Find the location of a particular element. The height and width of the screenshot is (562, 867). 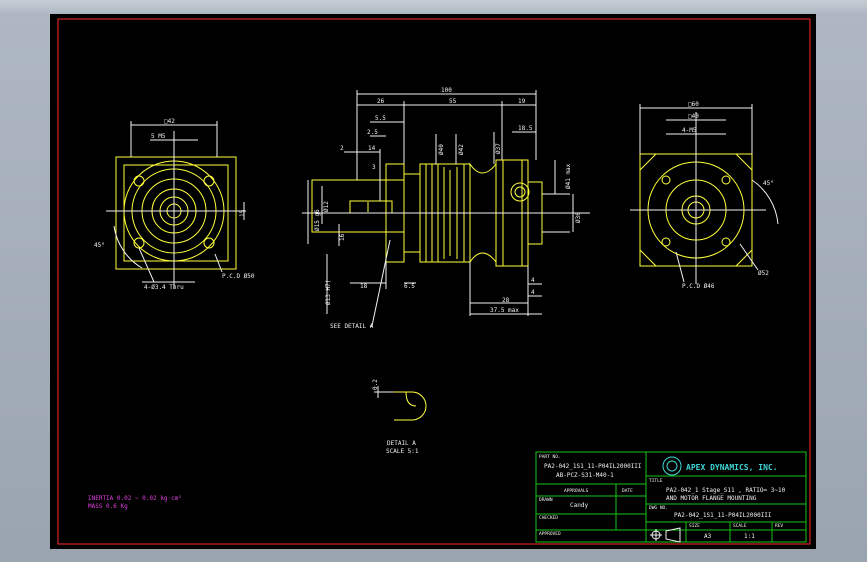

front-flange-square is located at coordinates (176, 213).